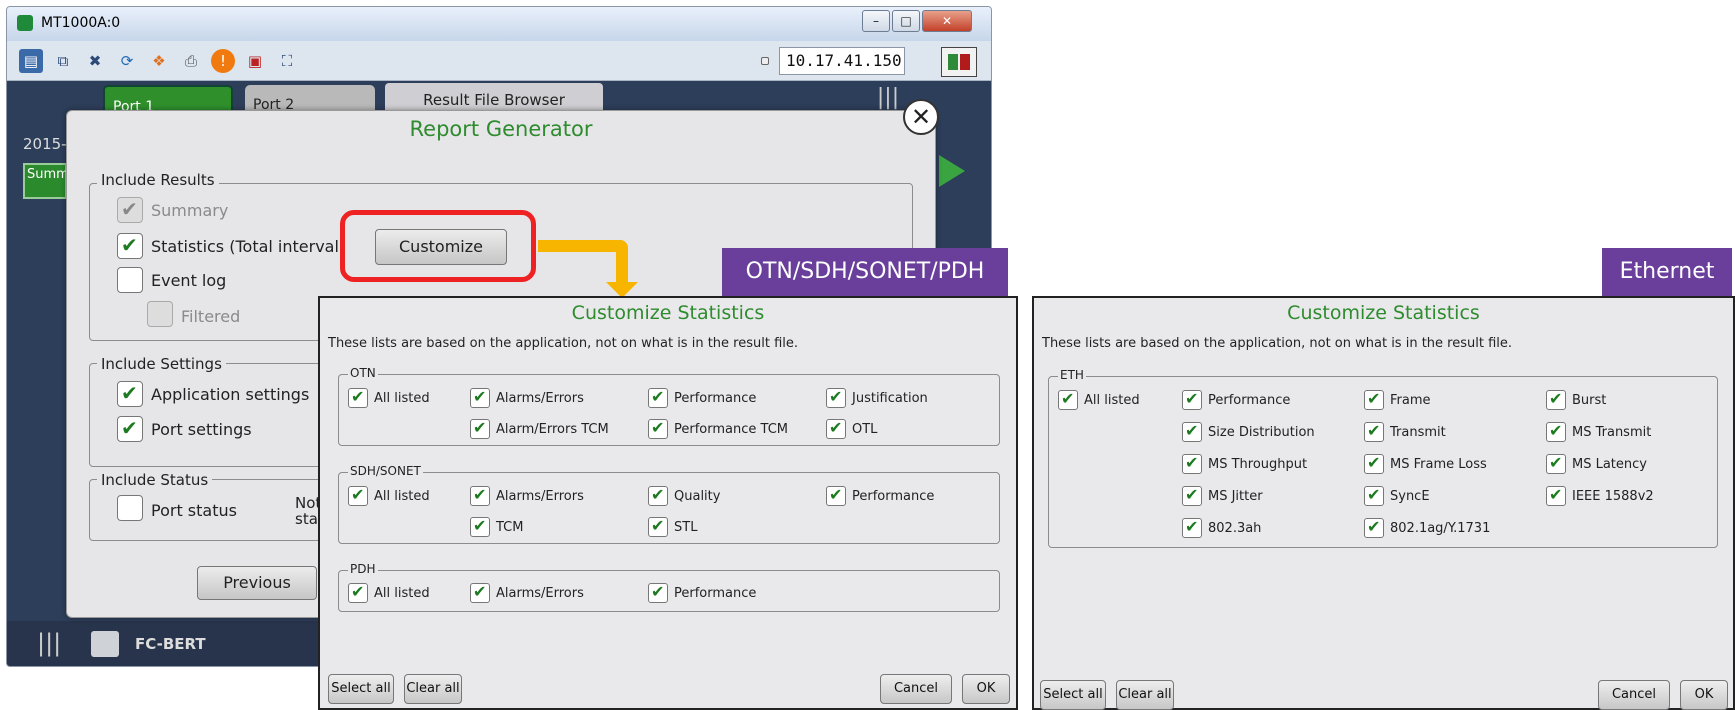  What do you see at coordinates (480, 428) in the screenshot?
I see `otn-alarm-errors-tcm-checkbox` at bounding box center [480, 428].